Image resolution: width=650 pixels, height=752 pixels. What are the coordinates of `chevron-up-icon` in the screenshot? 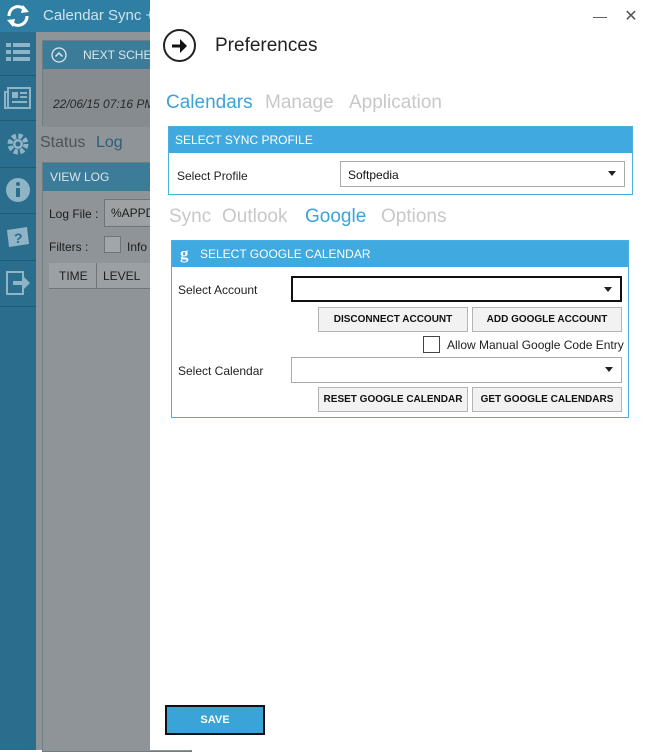 It's located at (59, 55).